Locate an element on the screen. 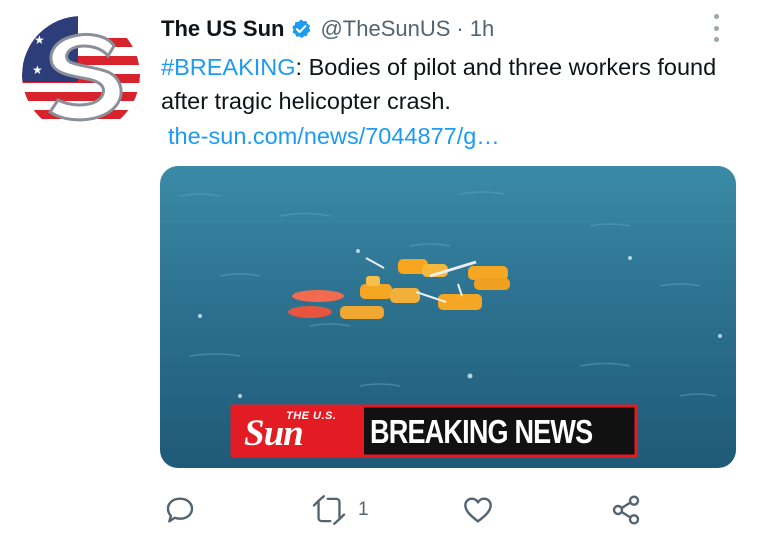  more-options-icon is located at coordinates (716, 28).